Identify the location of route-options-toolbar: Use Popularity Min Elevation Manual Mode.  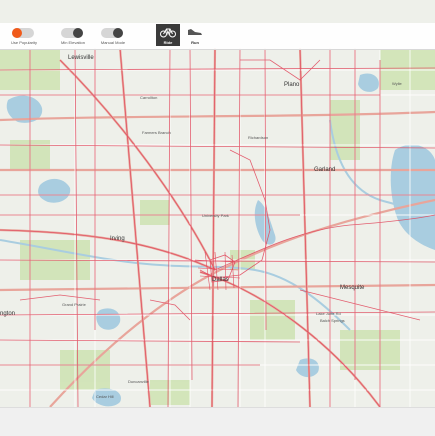
(217, 36).